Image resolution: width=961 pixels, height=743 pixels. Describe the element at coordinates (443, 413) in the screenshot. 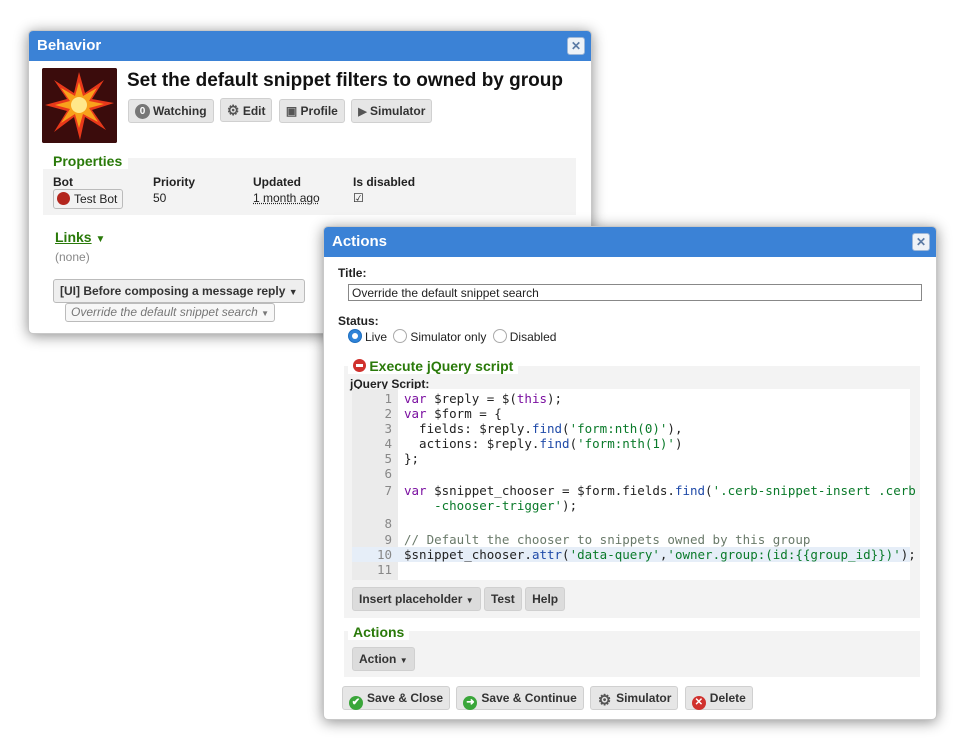

I see `code-line: 2 var $form = {` at that location.